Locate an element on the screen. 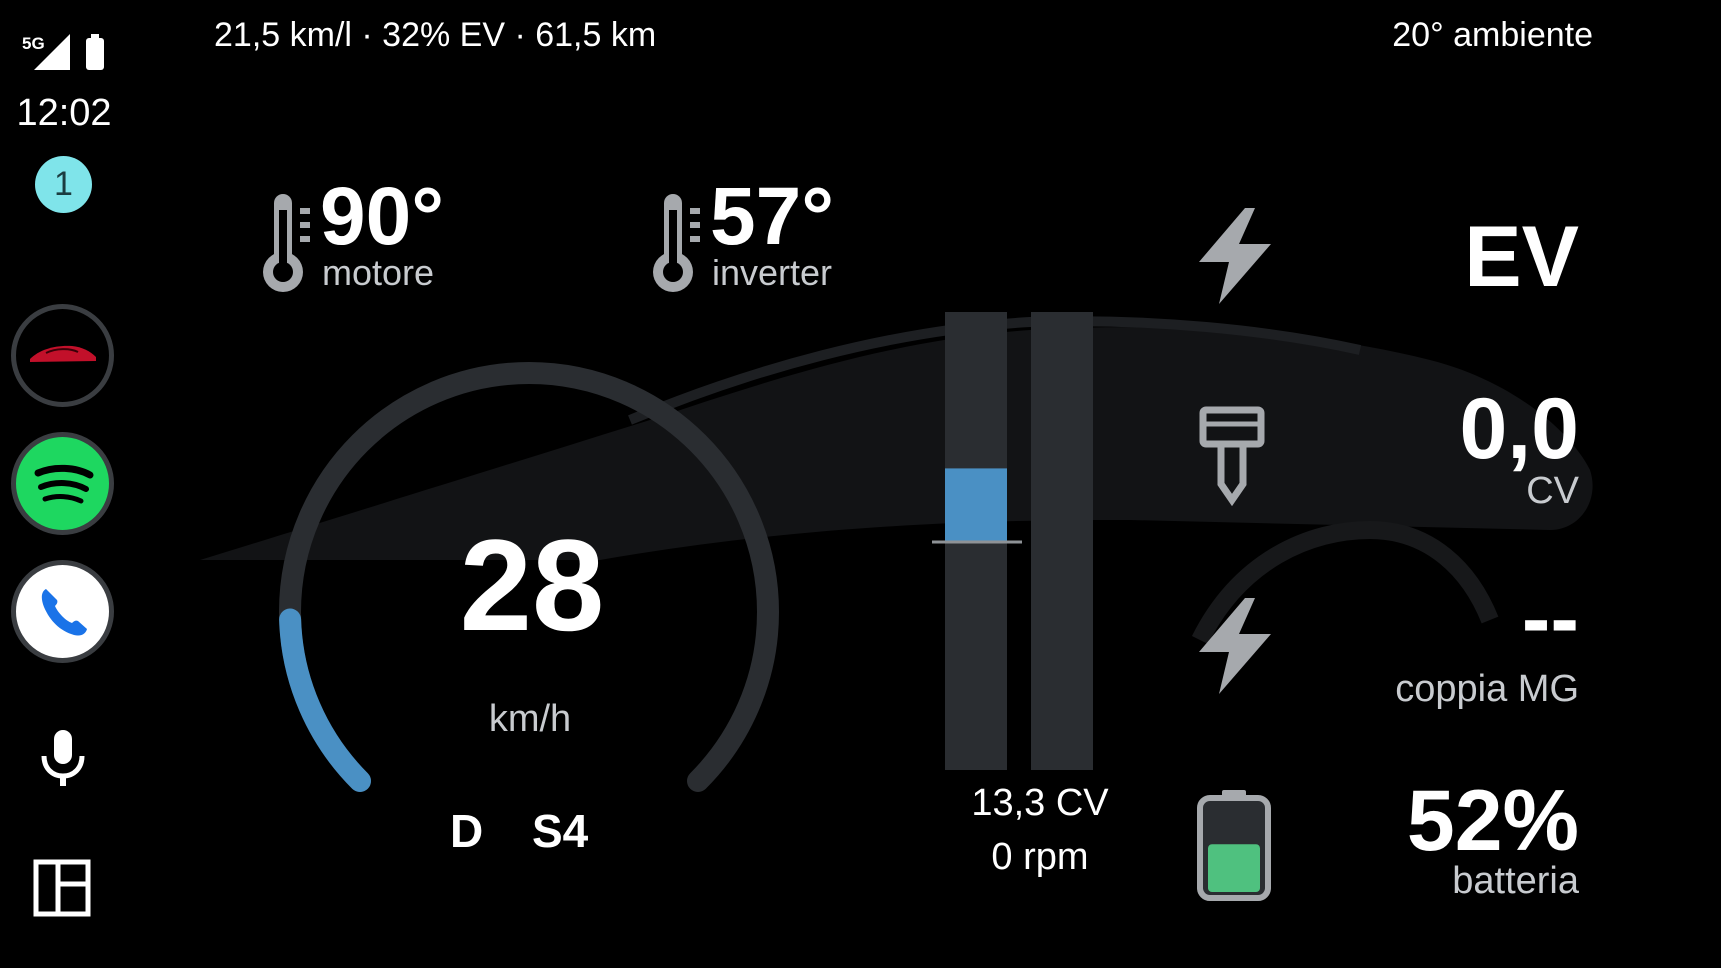 The height and width of the screenshot is (968, 1721). battery-label: batteria is located at coordinates (1515, 881).